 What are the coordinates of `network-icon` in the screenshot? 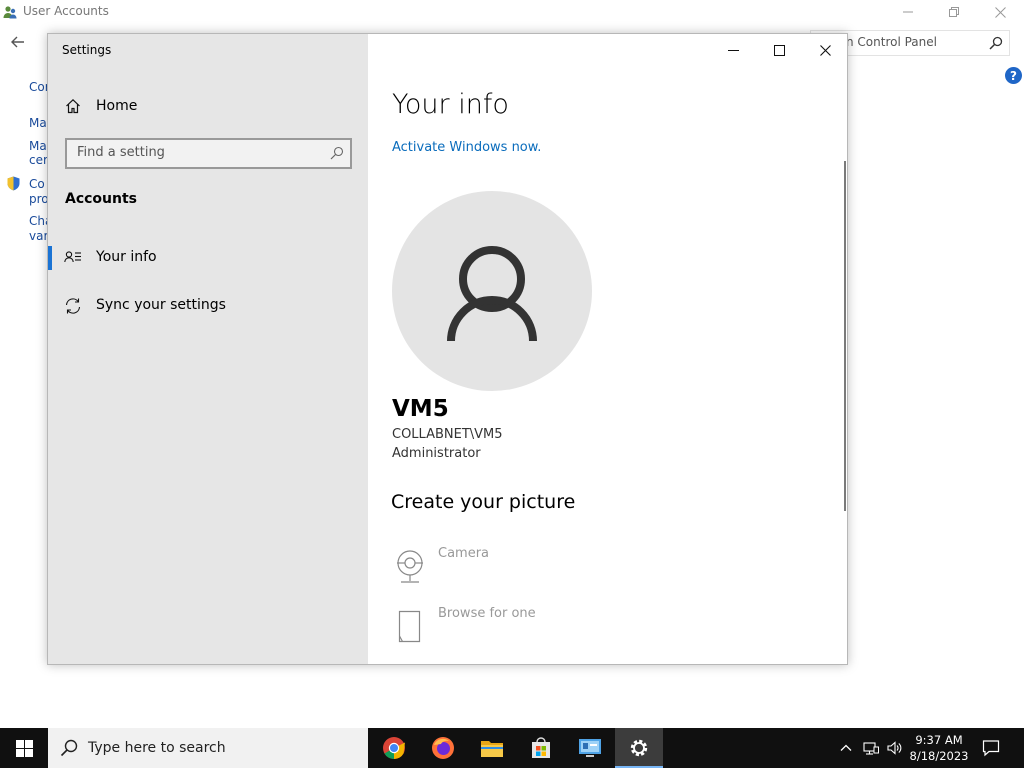 It's located at (871, 748).